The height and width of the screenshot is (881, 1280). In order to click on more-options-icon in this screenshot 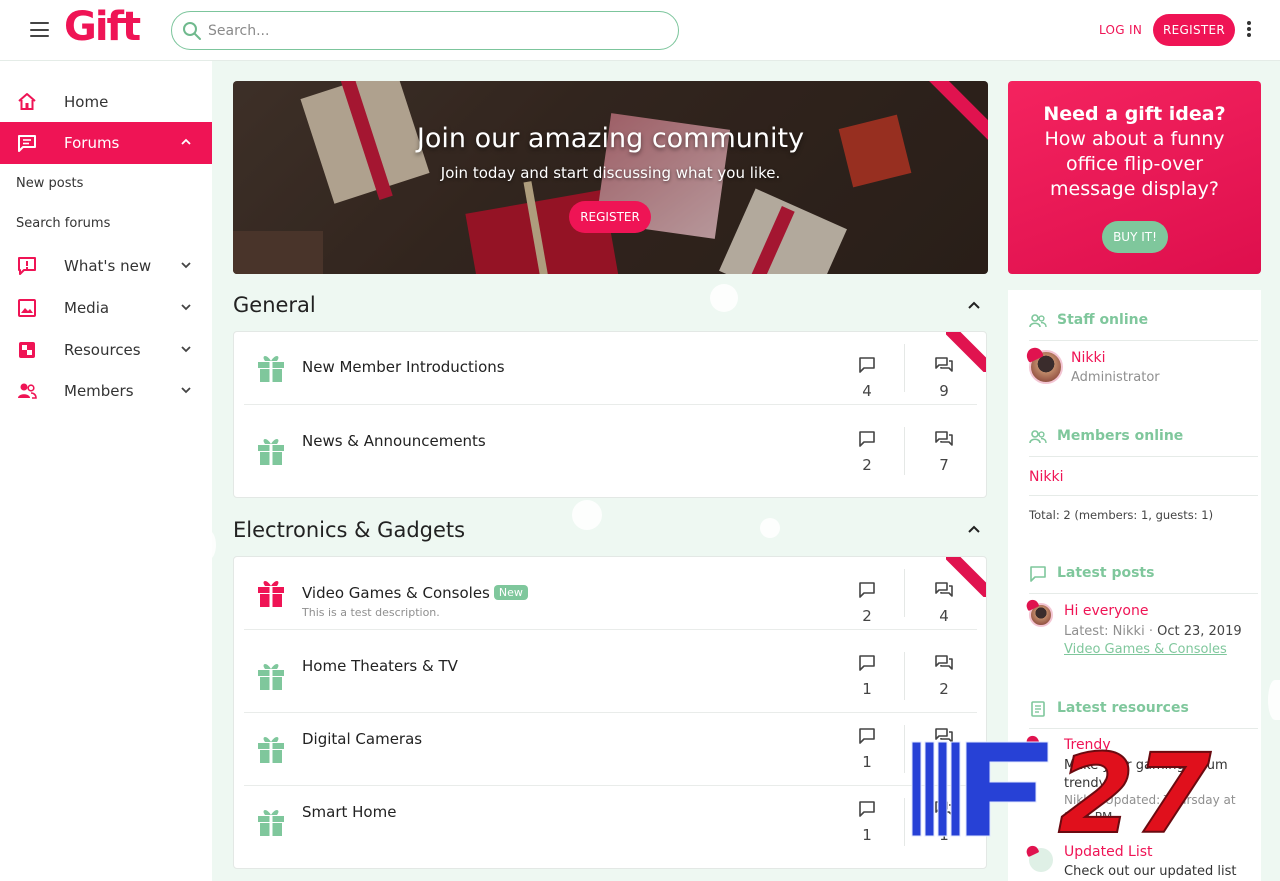, I will do `click(1249, 30)`.